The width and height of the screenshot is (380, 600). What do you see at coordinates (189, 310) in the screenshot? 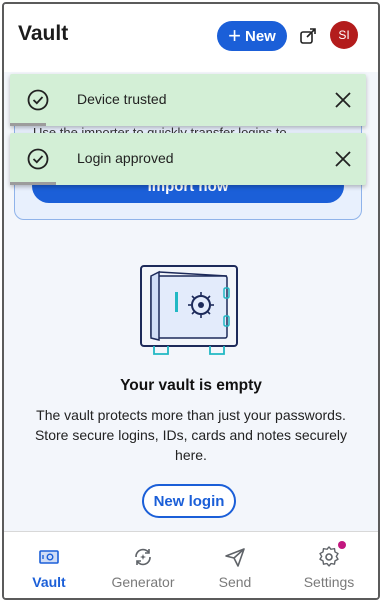
I see `vault-illustration-icon` at bounding box center [189, 310].